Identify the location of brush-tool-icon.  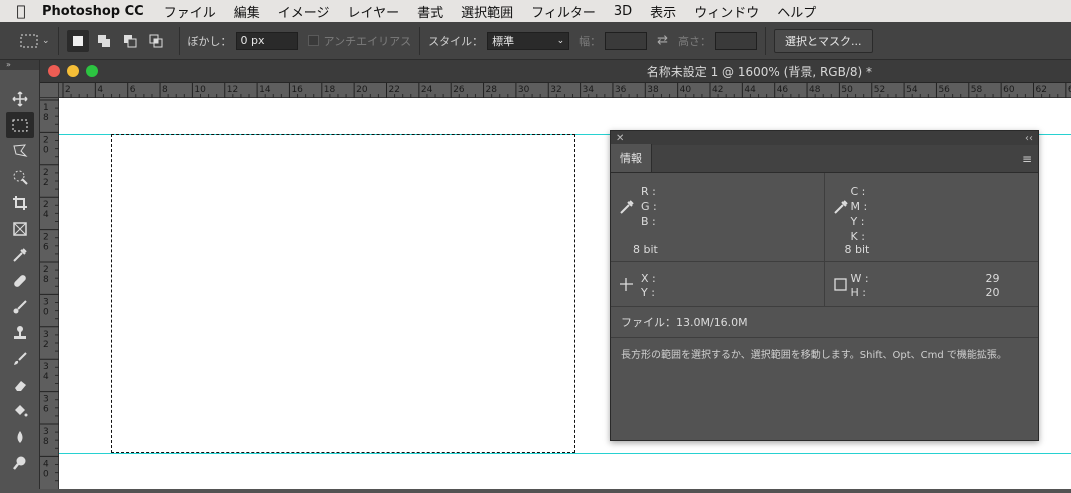
(20, 307).